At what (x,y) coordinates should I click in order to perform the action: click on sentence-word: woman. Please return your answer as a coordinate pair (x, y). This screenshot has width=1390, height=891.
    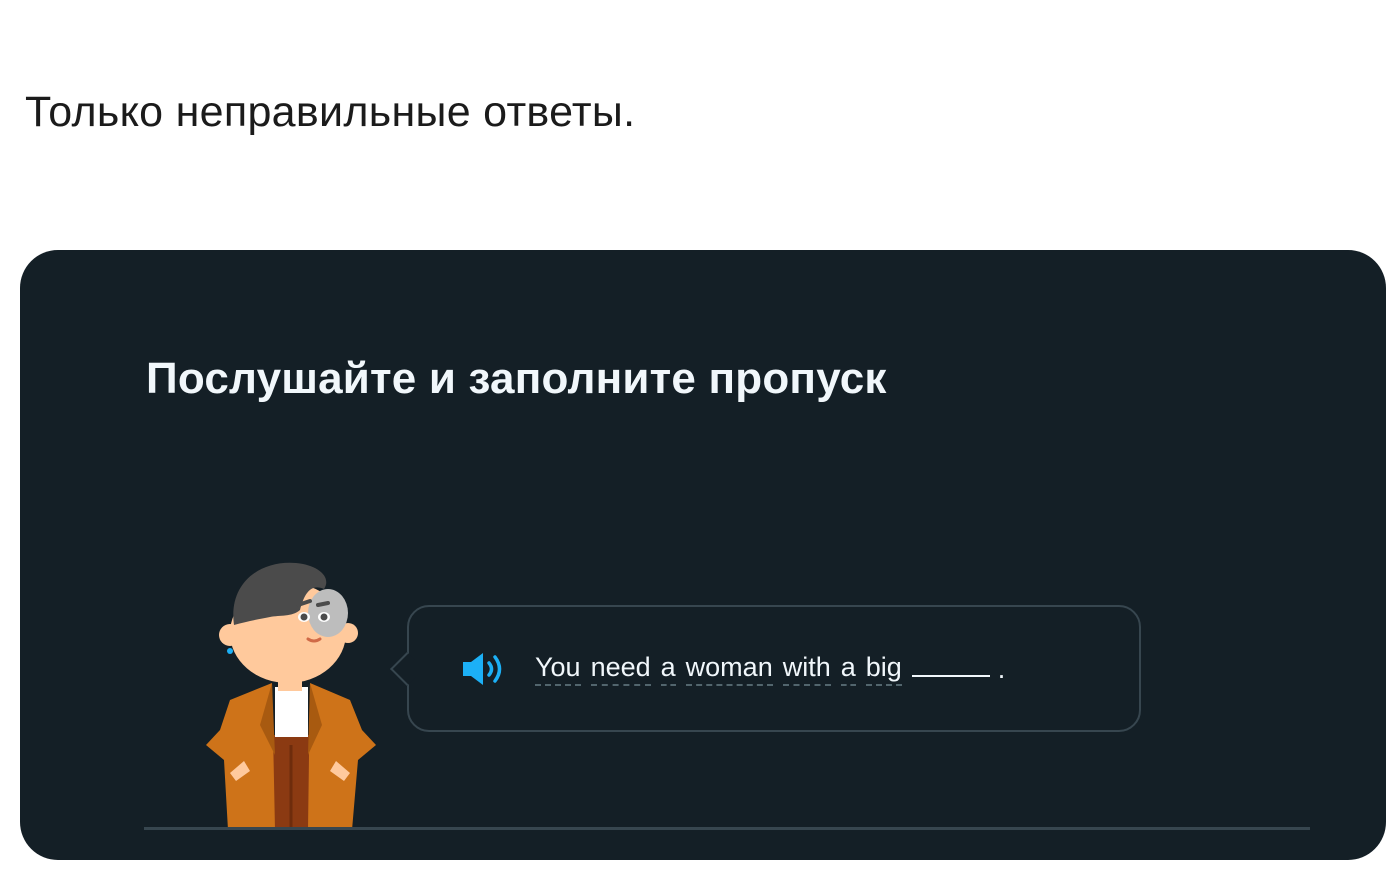
    Looking at the image, I should click on (729, 669).